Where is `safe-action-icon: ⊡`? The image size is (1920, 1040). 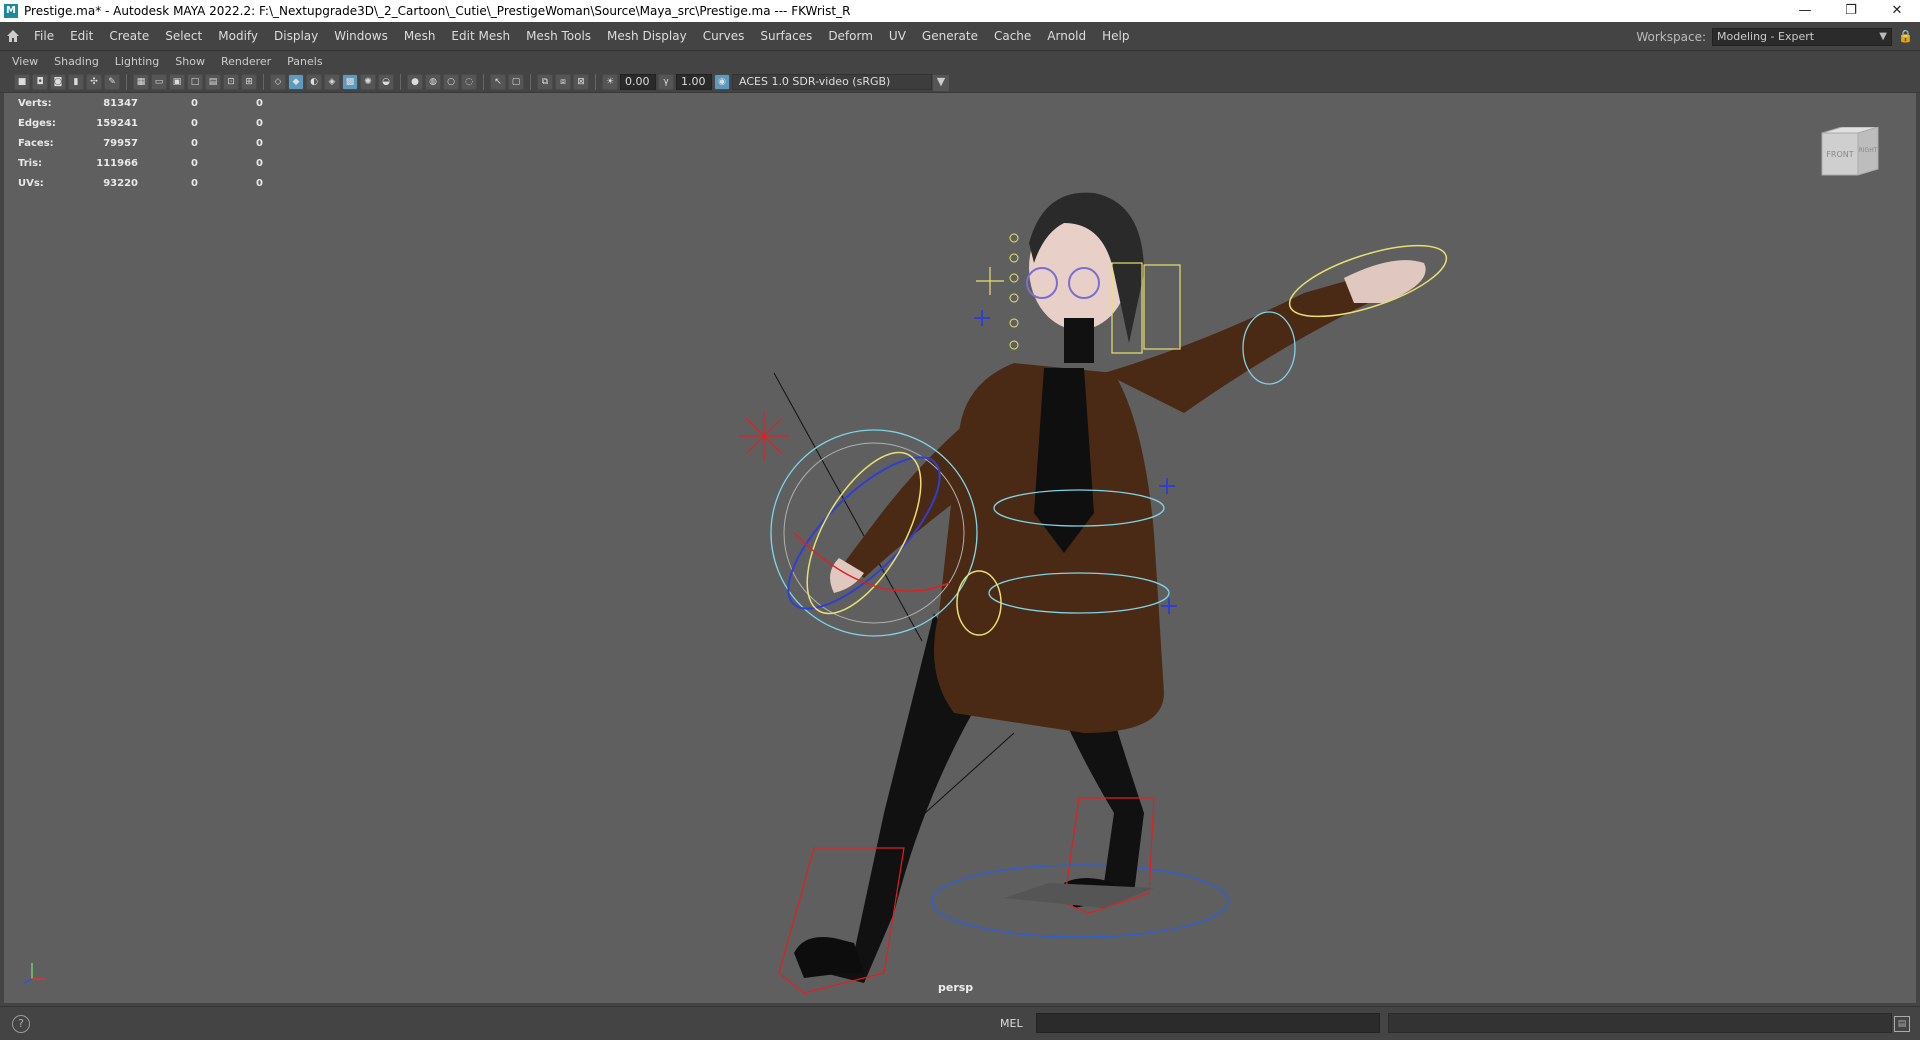
safe-action-icon: ⊡ is located at coordinates (231, 81).